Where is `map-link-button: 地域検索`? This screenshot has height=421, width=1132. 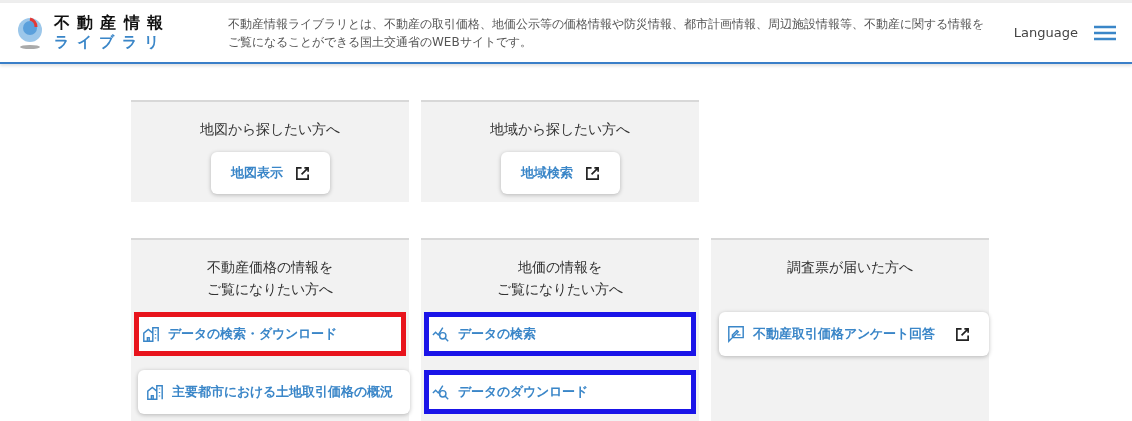
map-link-button: 地域検索 is located at coordinates (560, 173).